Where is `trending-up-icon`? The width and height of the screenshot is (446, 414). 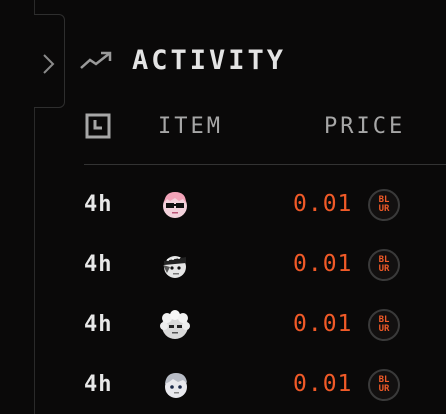 trending-up-icon is located at coordinates (96, 60).